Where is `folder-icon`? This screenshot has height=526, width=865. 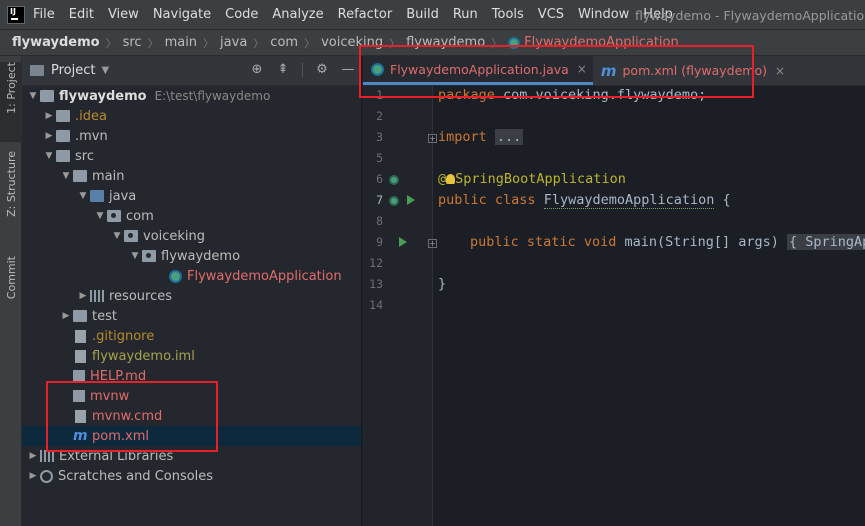
folder-icon is located at coordinates (97, 196).